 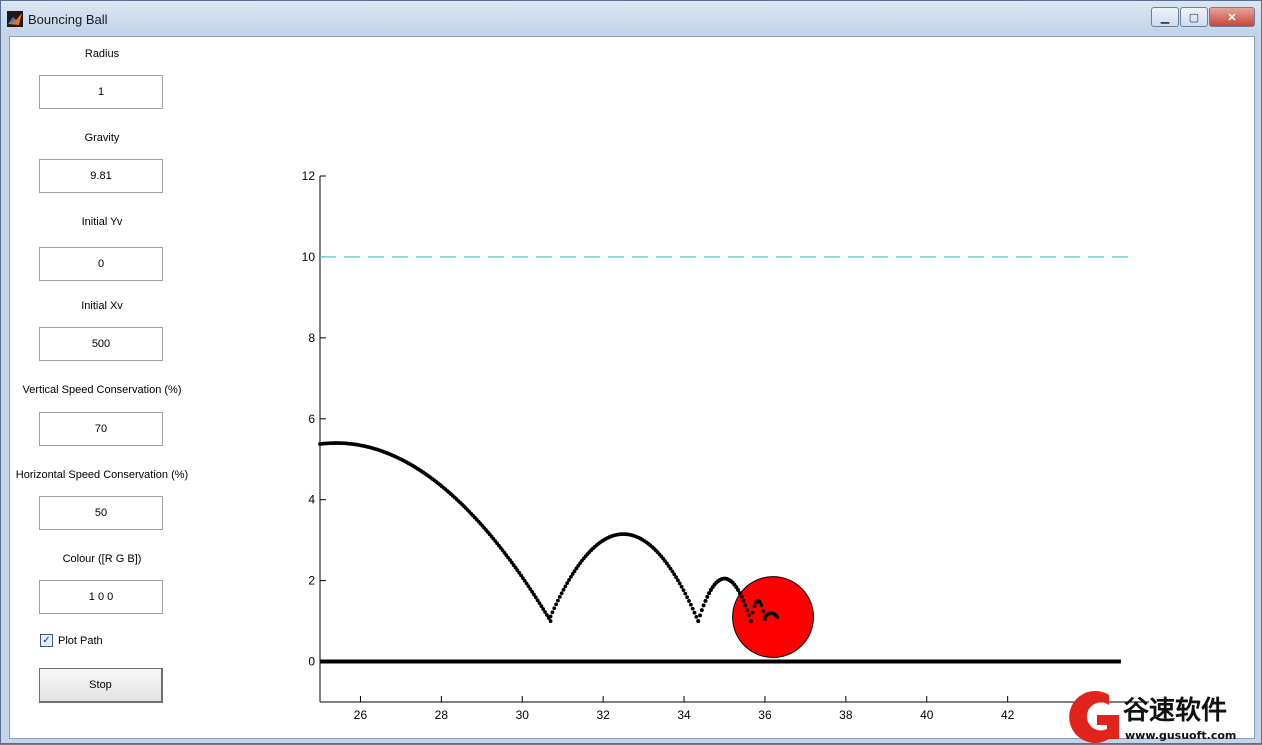 What do you see at coordinates (1094, 717) in the screenshot?
I see `gusu-logo-icon` at bounding box center [1094, 717].